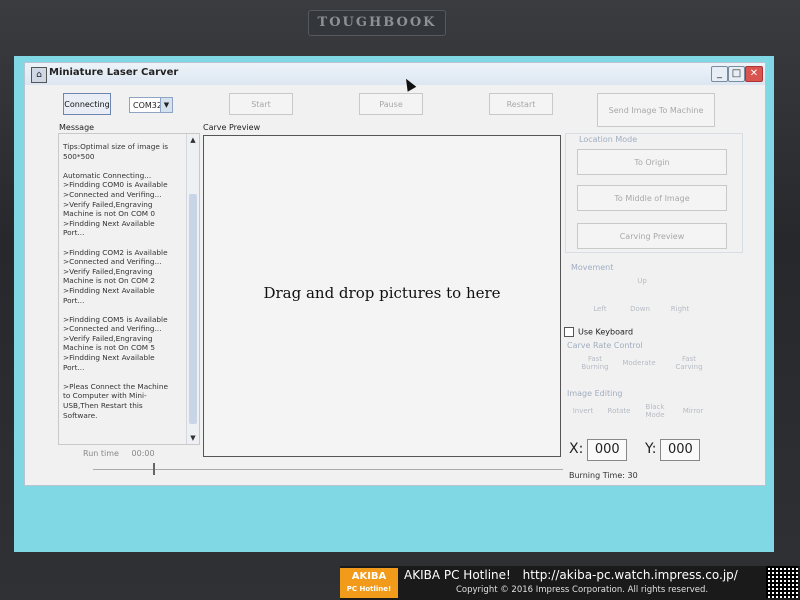 The image size is (800, 600). Describe the element at coordinates (457, 575) in the screenshot. I see `watermark-site-name: AKIBA PC Hotline!` at that location.